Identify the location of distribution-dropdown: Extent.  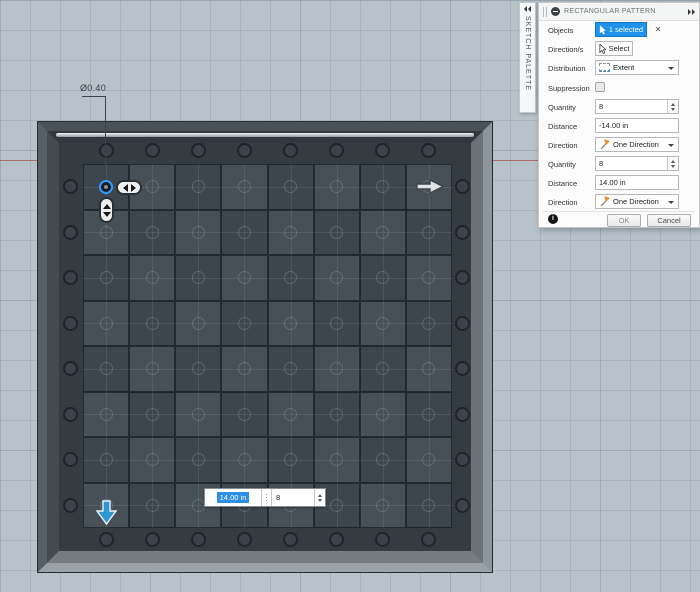
(637, 67).